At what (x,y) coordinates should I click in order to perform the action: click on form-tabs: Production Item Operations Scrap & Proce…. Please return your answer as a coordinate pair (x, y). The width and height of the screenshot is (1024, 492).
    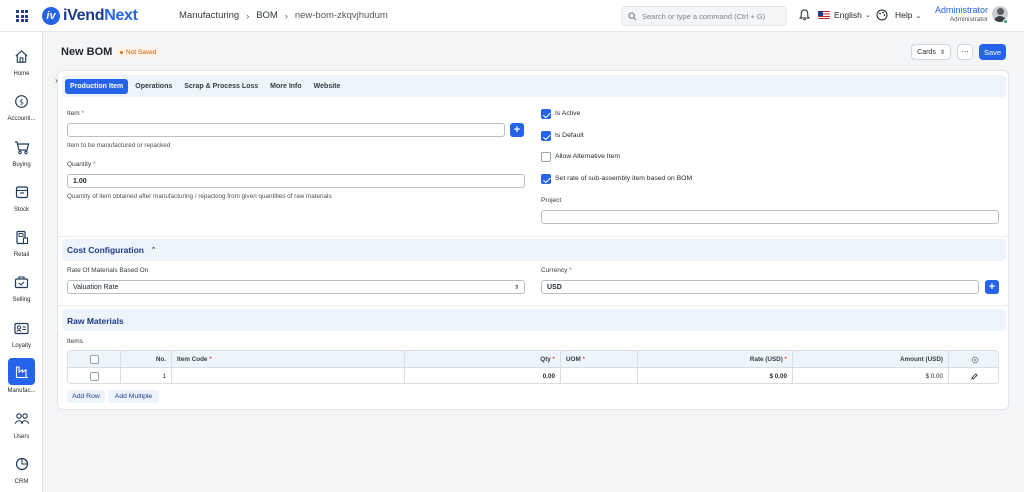
    Looking at the image, I should click on (534, 86).